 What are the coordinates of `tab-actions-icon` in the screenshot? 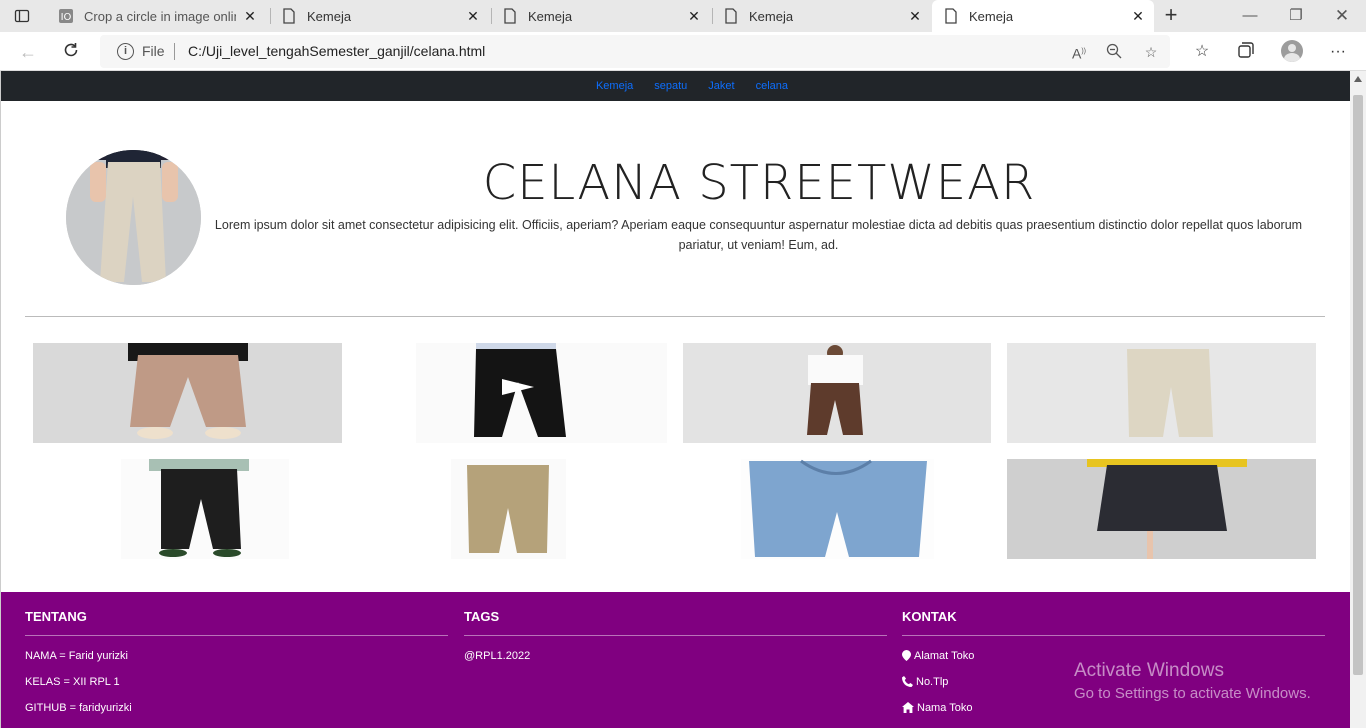 It's located at (22, 16).